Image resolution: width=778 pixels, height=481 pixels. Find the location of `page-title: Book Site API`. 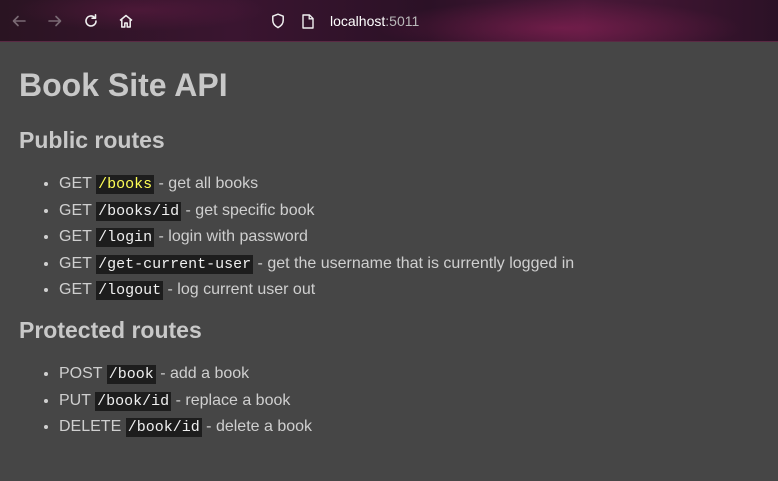

page-title: Book Site API is located at coordinates (123, 85).